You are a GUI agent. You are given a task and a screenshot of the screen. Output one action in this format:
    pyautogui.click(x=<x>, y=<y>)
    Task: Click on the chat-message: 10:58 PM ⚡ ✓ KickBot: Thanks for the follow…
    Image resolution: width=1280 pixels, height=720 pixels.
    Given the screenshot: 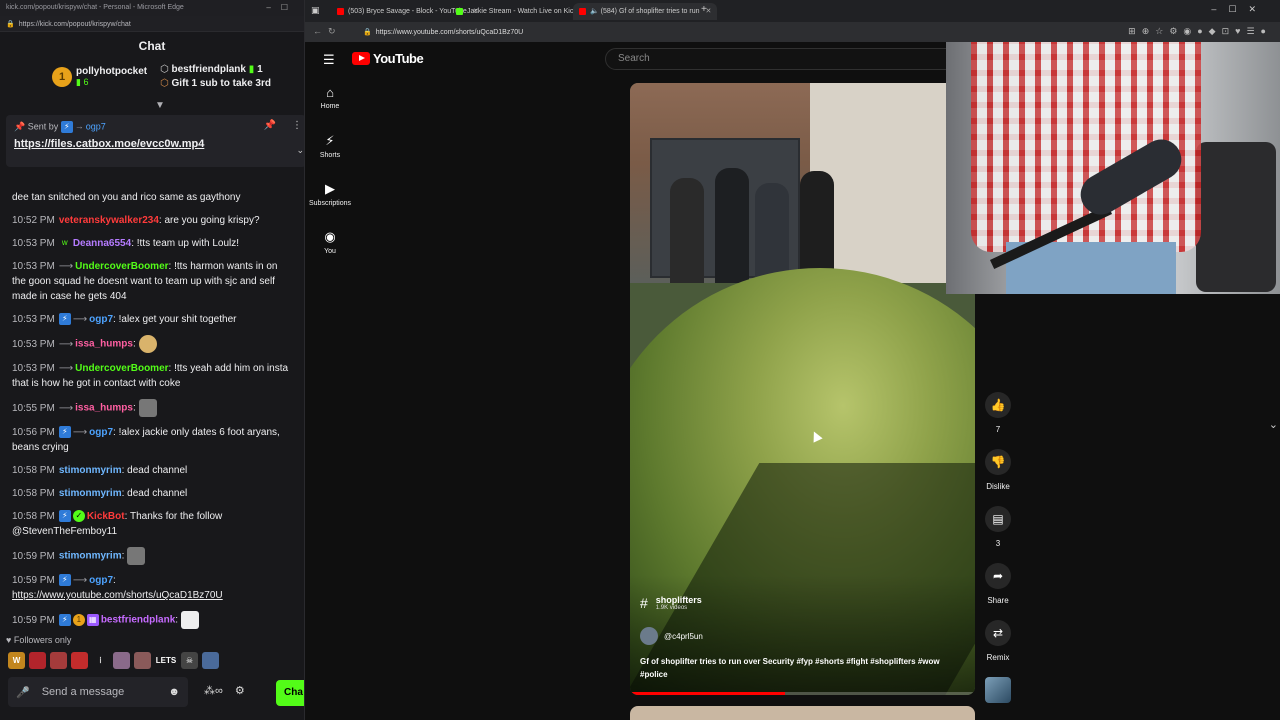 What is the action you would take?
    pyautogui.click(x=117, y=523)
    